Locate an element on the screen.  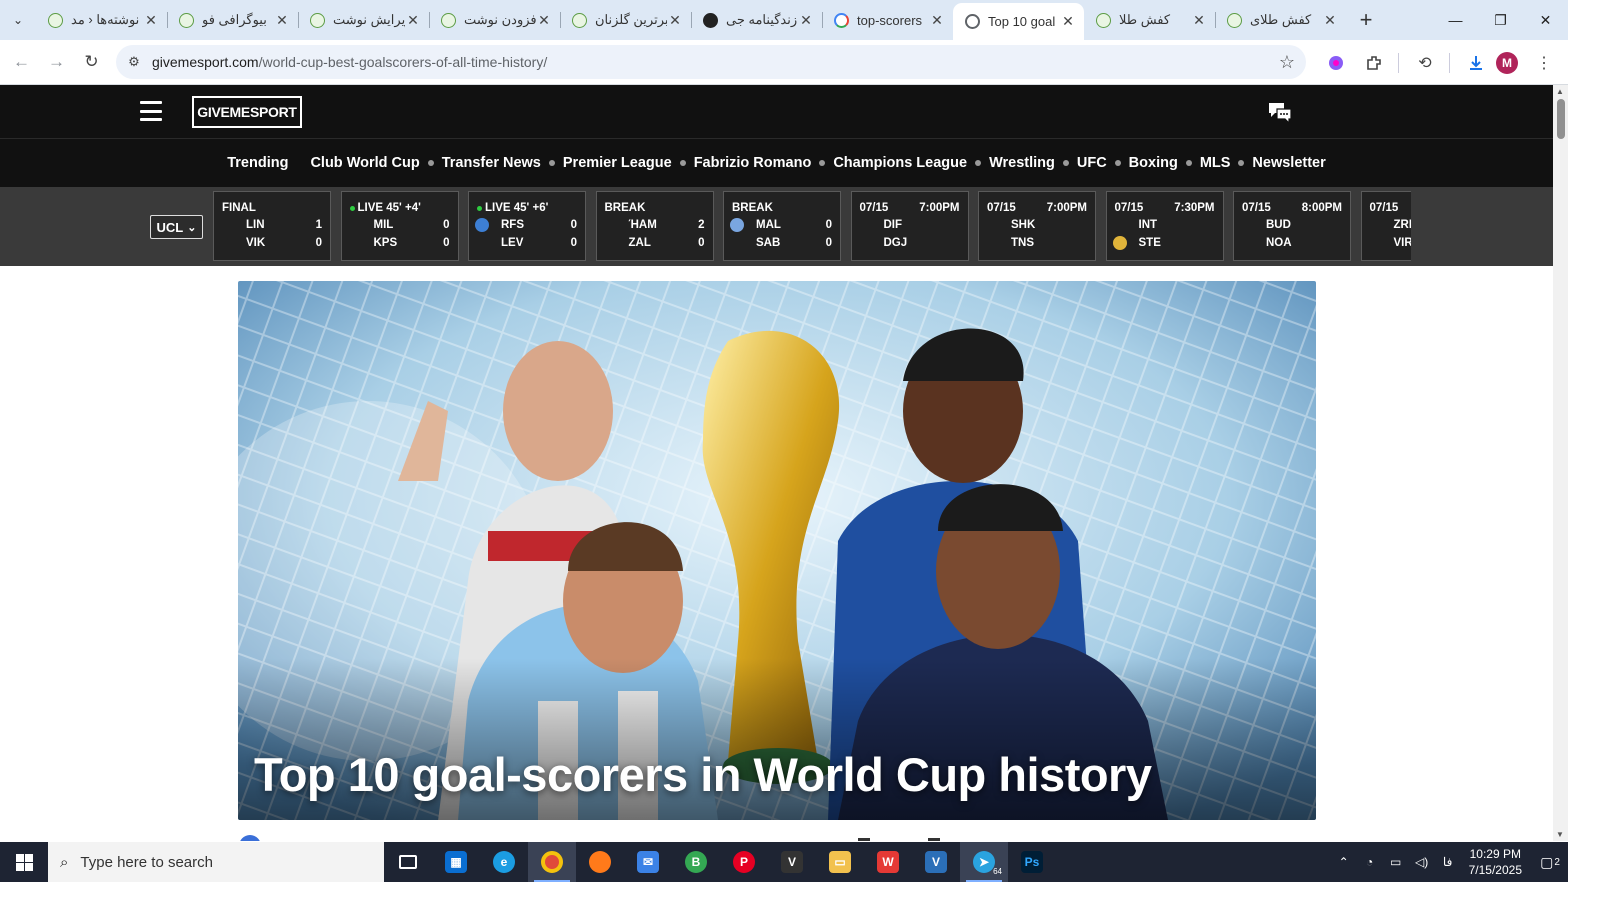
language-indicator: فا is located at coordinates (1448, 862).